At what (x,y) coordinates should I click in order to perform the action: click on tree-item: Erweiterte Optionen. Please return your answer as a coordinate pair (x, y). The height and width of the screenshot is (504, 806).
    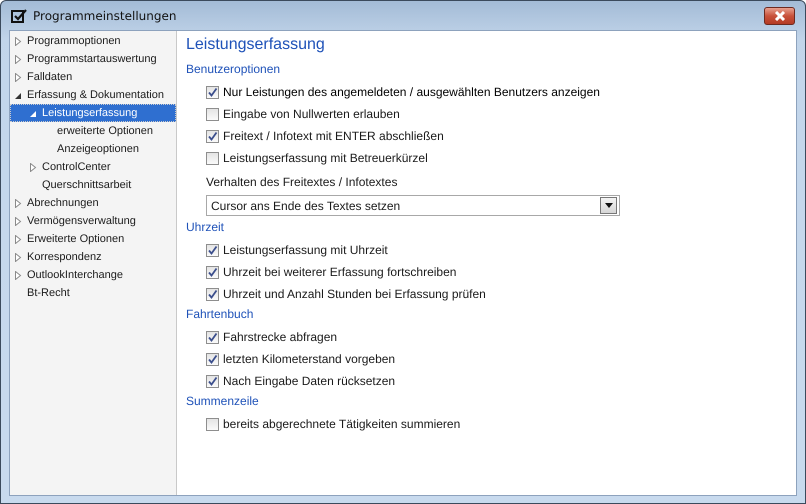
    Looking at the image, I should click on (93, 239).